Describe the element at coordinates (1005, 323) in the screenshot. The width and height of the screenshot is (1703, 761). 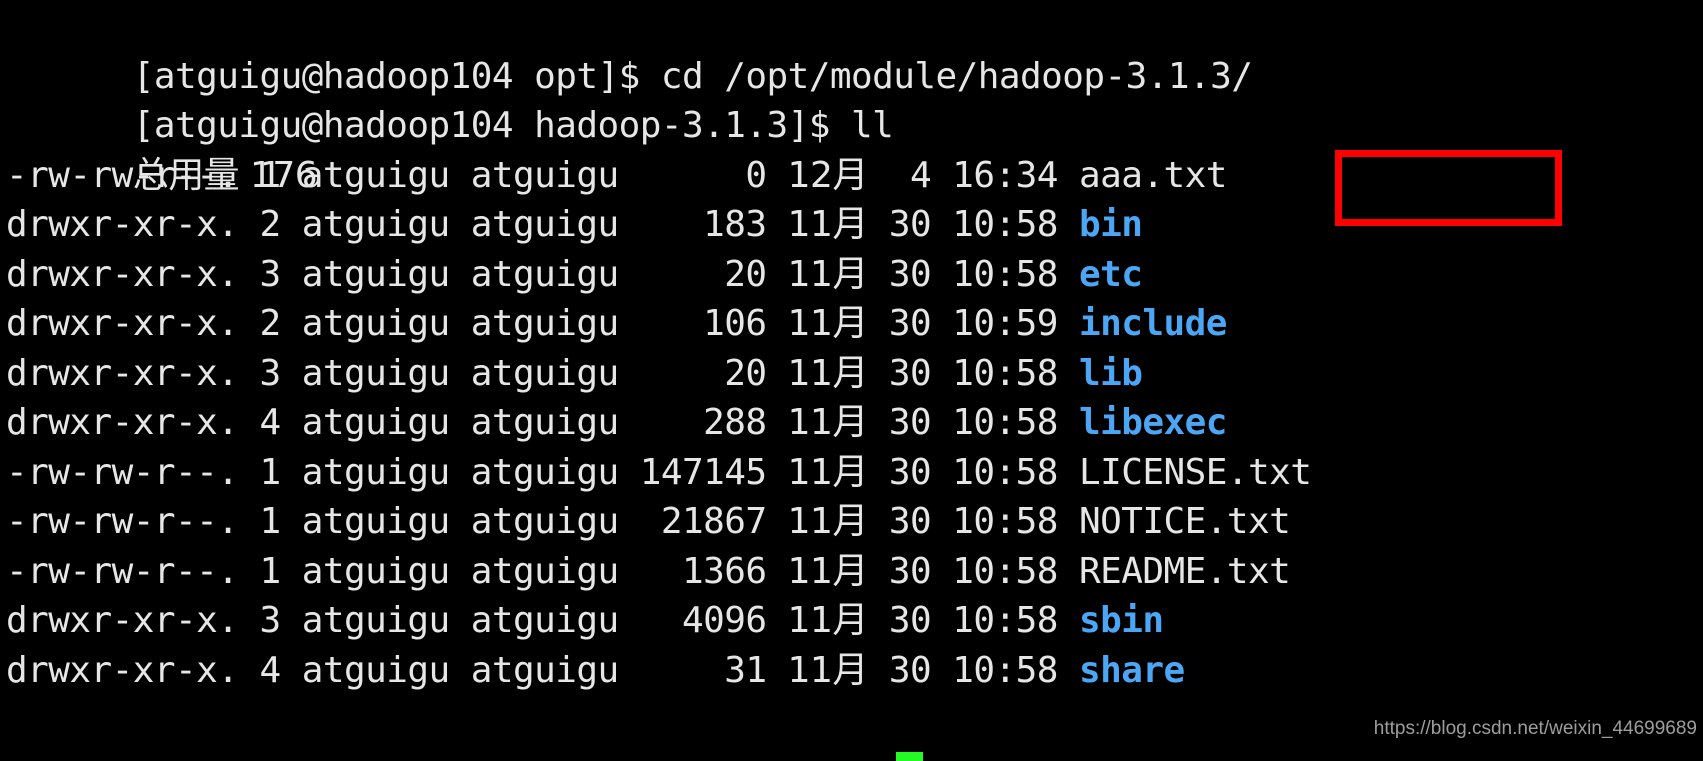
I see `modified-time: 10:59` at that location.